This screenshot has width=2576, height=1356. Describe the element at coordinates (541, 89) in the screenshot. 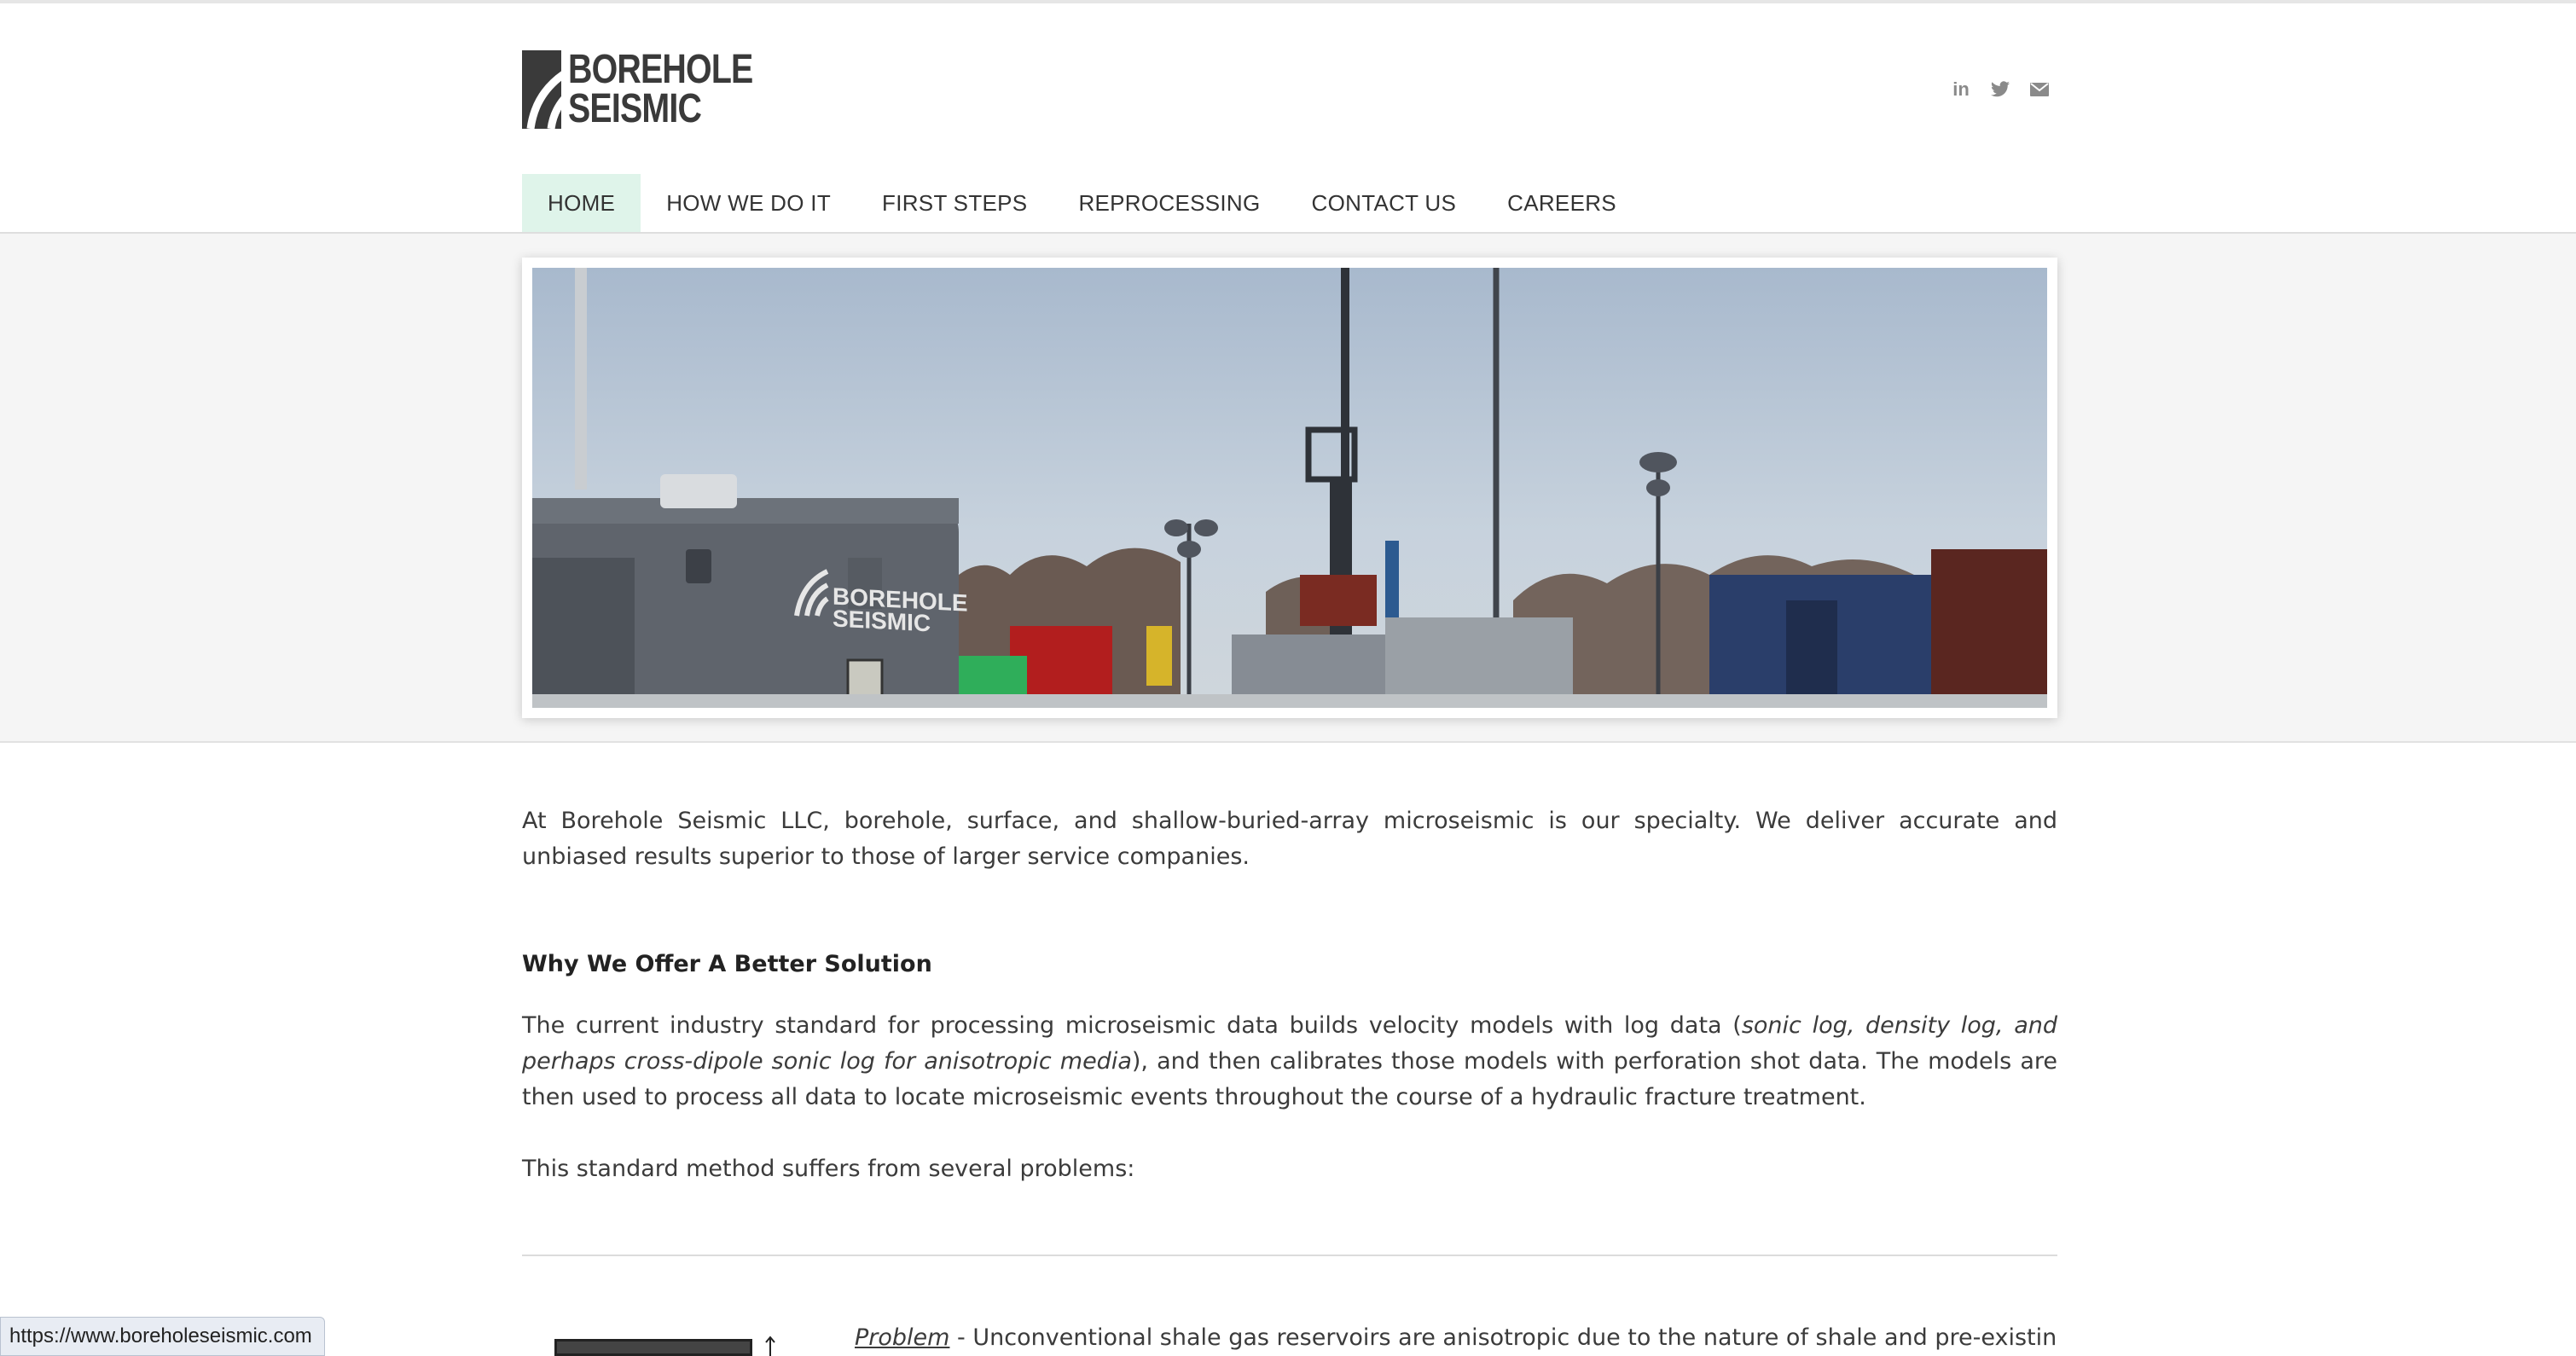

I see `logo-mark-icon` at that location.